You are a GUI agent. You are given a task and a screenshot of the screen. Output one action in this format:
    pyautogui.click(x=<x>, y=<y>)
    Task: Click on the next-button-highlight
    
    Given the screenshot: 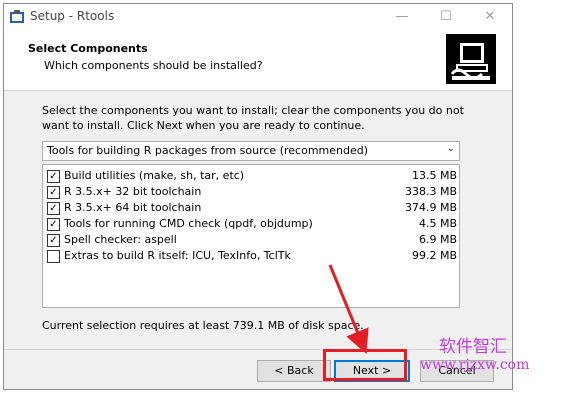 What is the action you would take?
    pyautogui.click(x=365, y=365)
    